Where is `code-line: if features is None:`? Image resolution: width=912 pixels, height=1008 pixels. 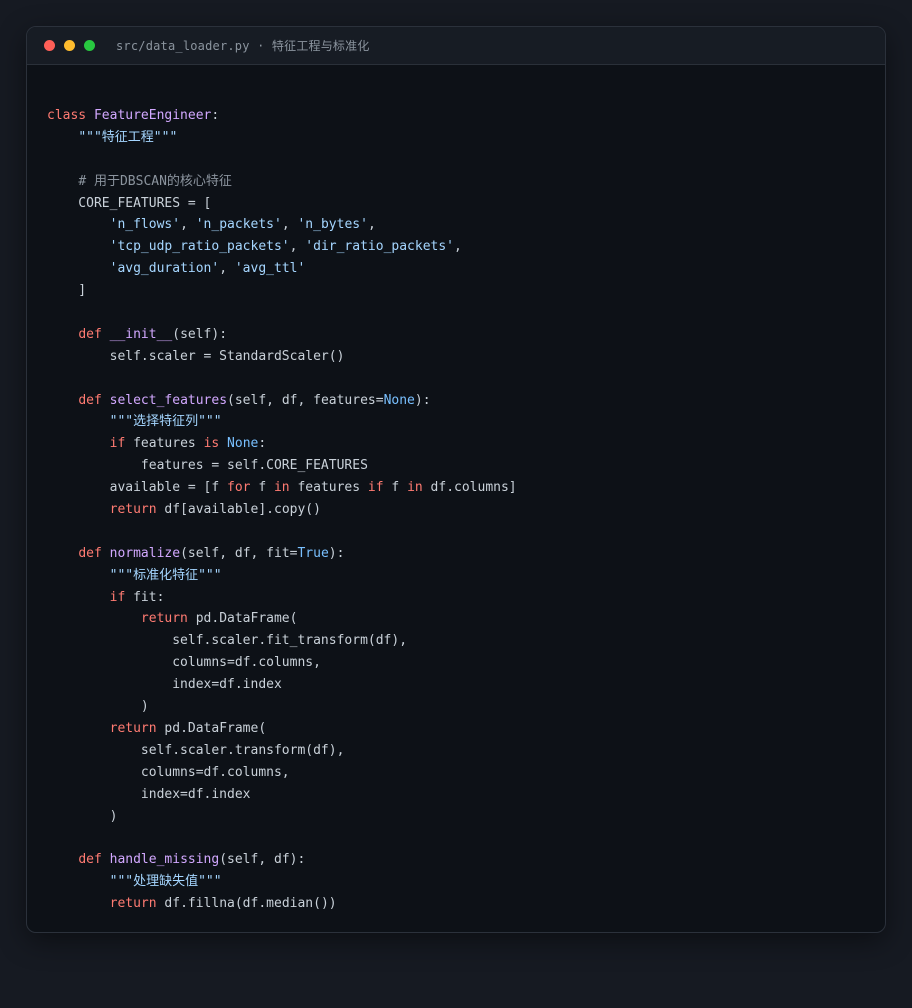 code-line: if features is None: is located at coordinates (282, 444).